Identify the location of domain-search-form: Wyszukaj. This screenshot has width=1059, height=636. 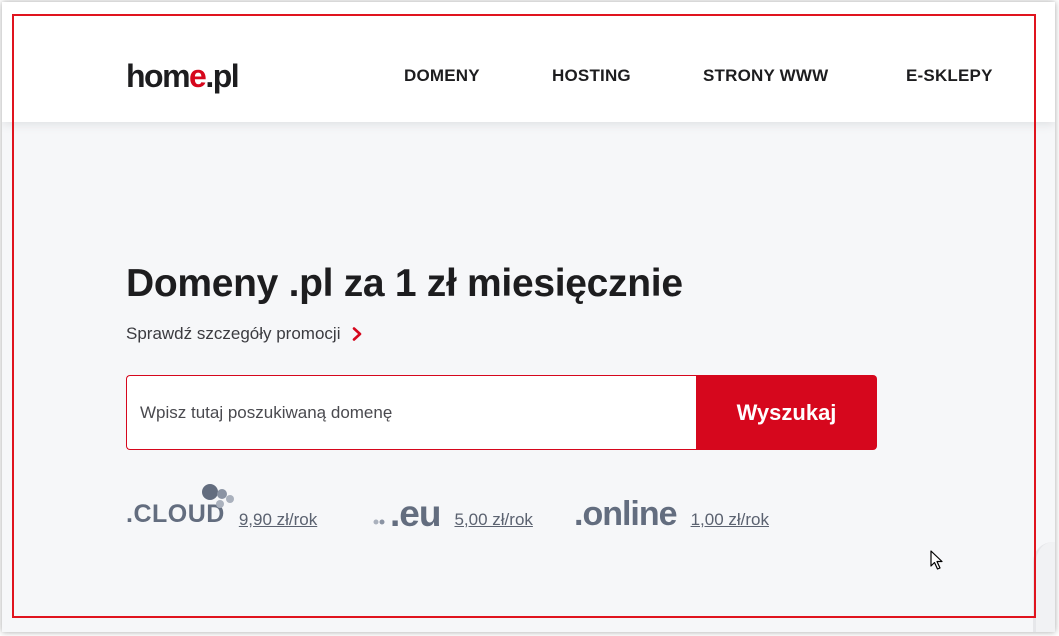
(501, 412).